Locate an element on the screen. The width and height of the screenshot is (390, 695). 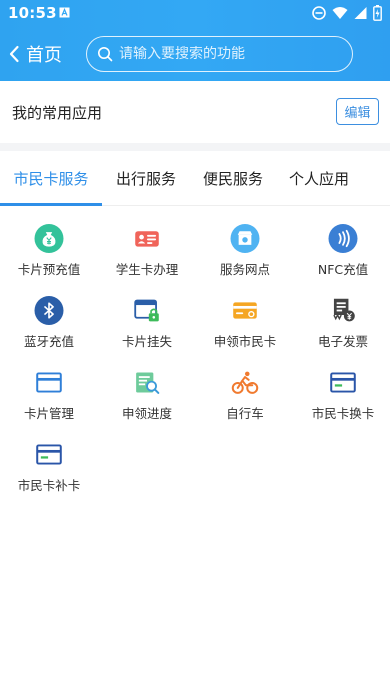
service-item-e-invoice: 电子发票 is located at coordinates (342, 314).